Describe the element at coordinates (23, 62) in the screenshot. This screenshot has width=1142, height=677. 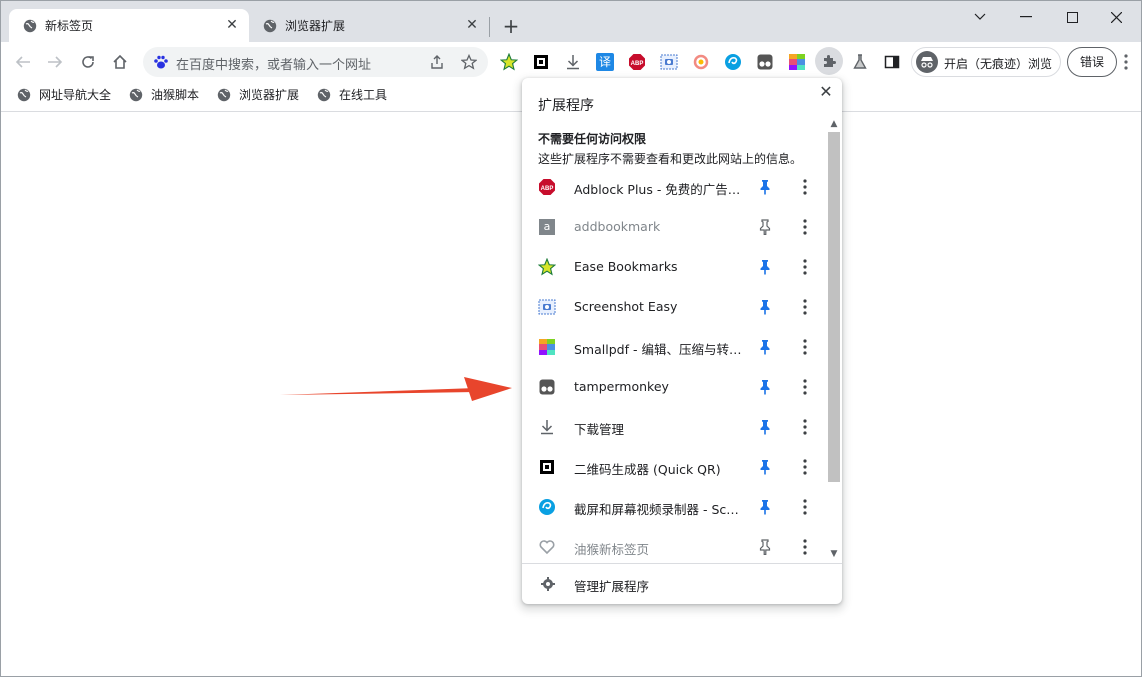
I see `back-button` at that location.